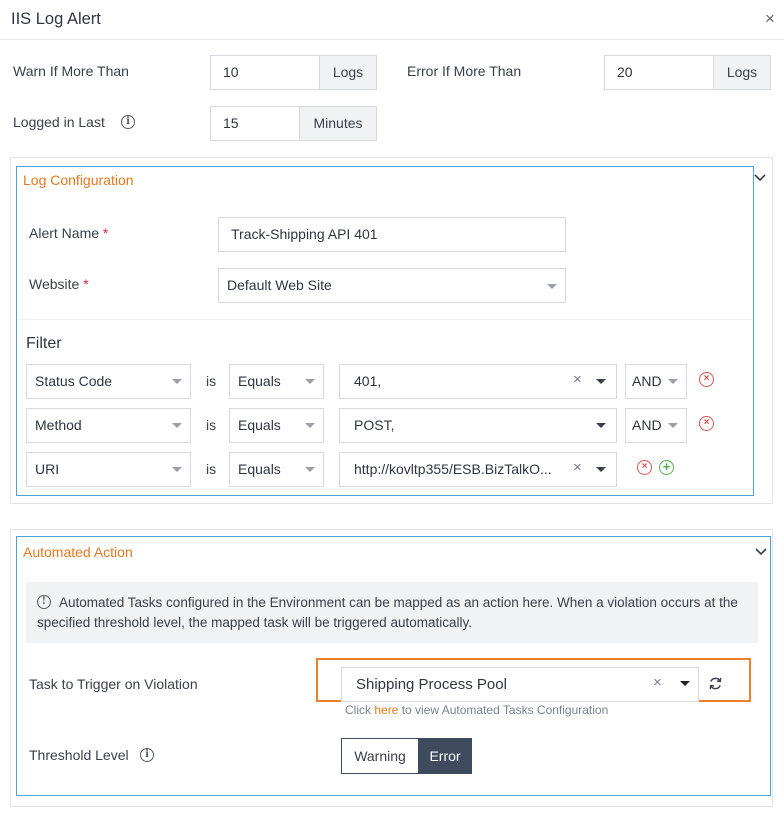 The height and width of the screenshot is (823, 784). What do you see at coordinates (108, 469) in the screenshot?
I see `filter-field-select: URI` at bounding box center [108, 469].